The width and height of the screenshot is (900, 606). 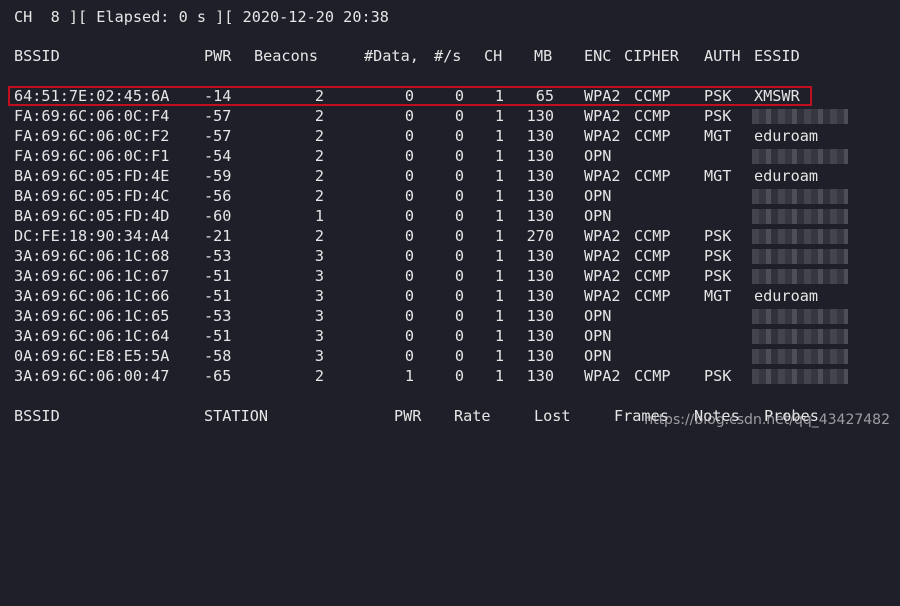 What do you see at coordinates (448, 56) in the screenshot?
I see `header-rate-per-second: #/s` at bounding box center [448, 56].